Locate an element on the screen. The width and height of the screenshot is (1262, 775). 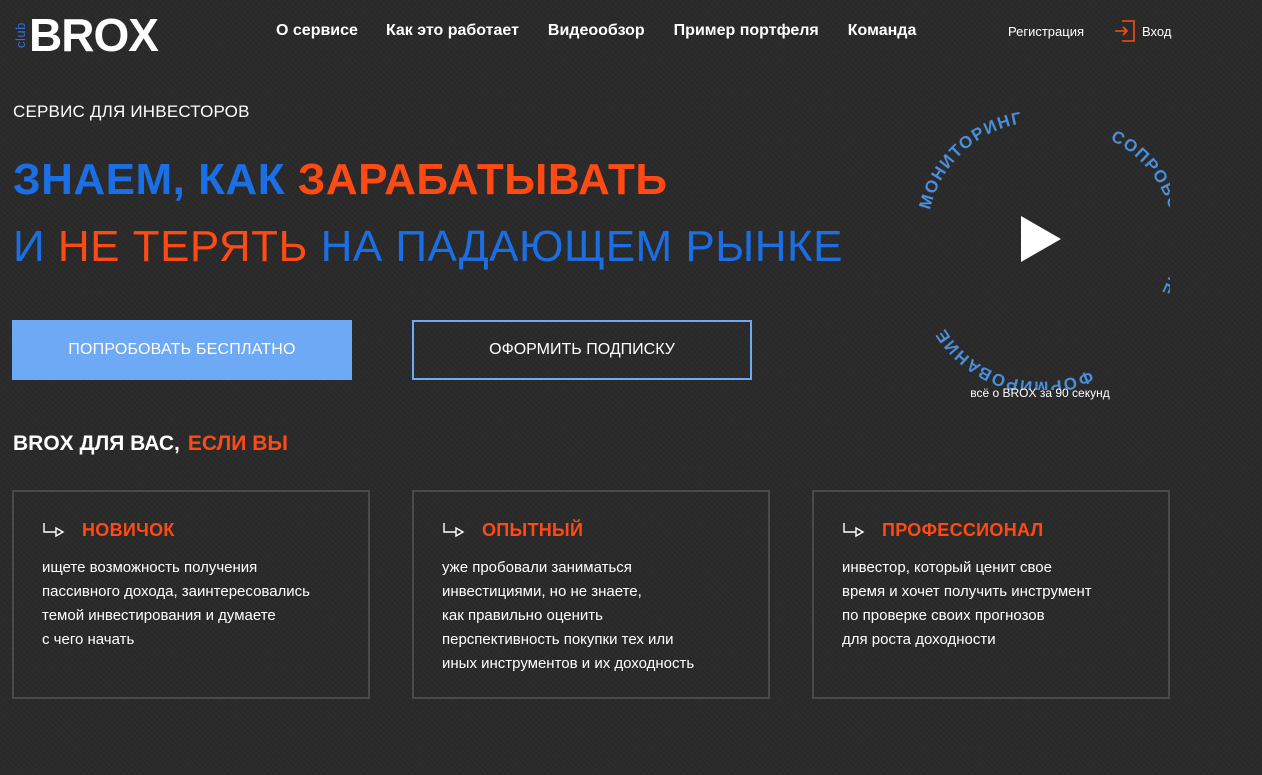
headline2-part-c: НА ПАДАЮЩЕМ РЫНКЕ is located at coordinates (575, 246).